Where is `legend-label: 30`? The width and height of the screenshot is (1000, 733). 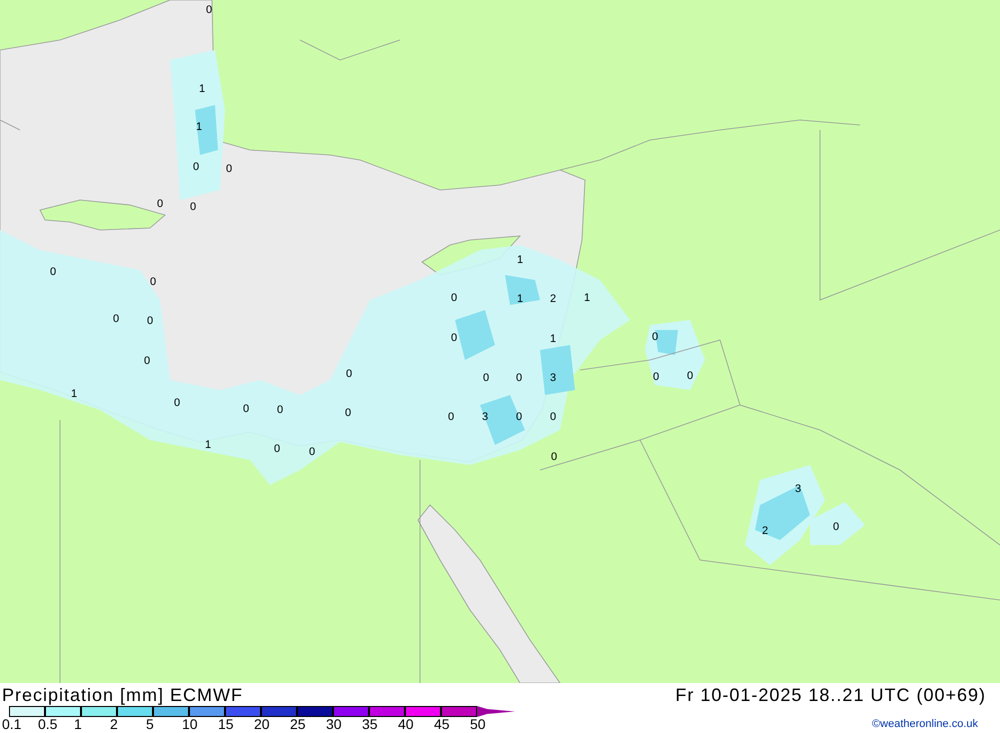
legend-label: 30 is located at coordinates (334, 724).